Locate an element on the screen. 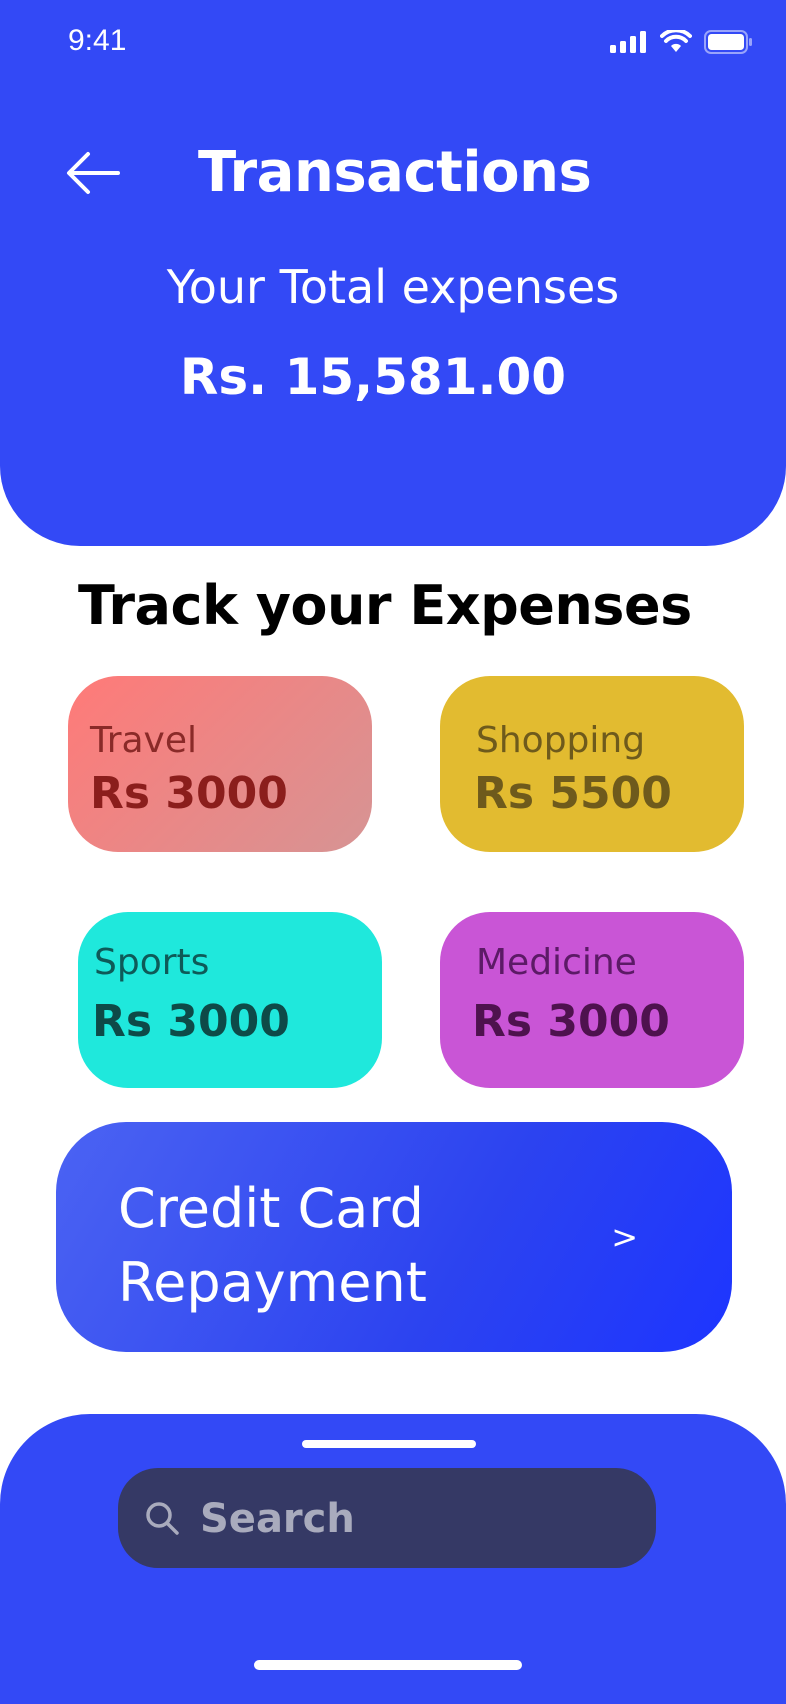 The width and height of the screenshot is (786, 1704). status-time: 9:41 is located at coordinates (97, 40).